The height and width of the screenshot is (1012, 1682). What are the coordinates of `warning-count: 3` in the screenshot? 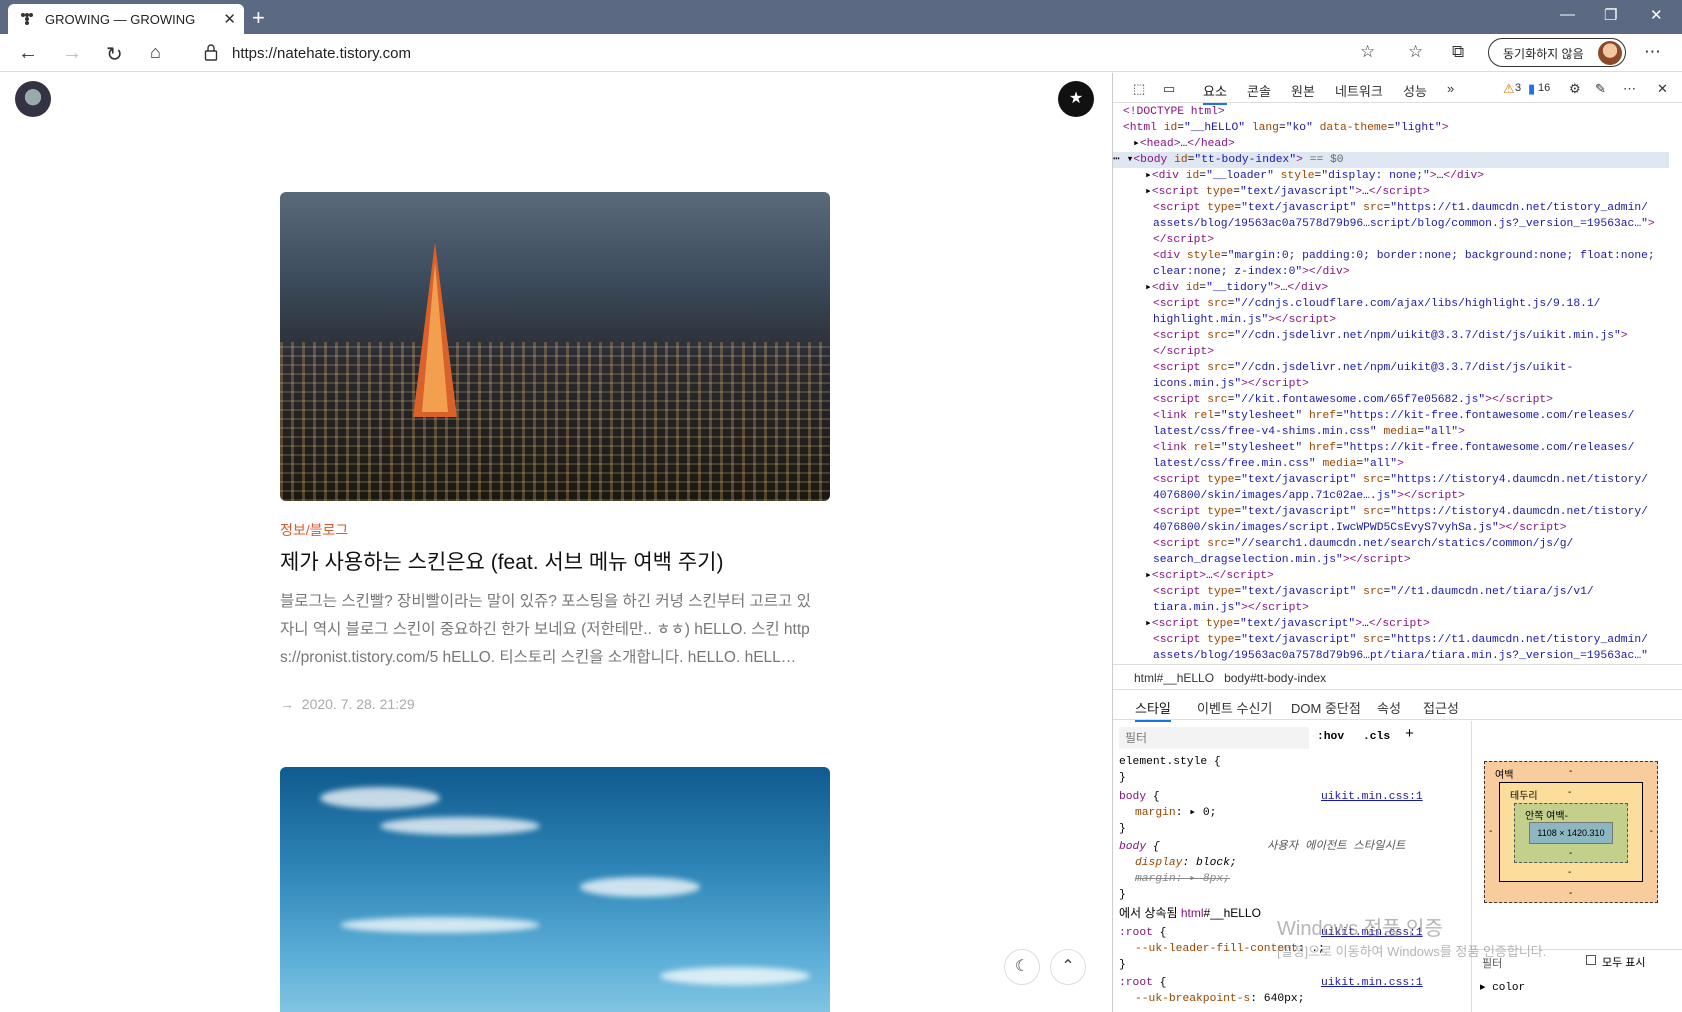 It's located at (1518, 88).